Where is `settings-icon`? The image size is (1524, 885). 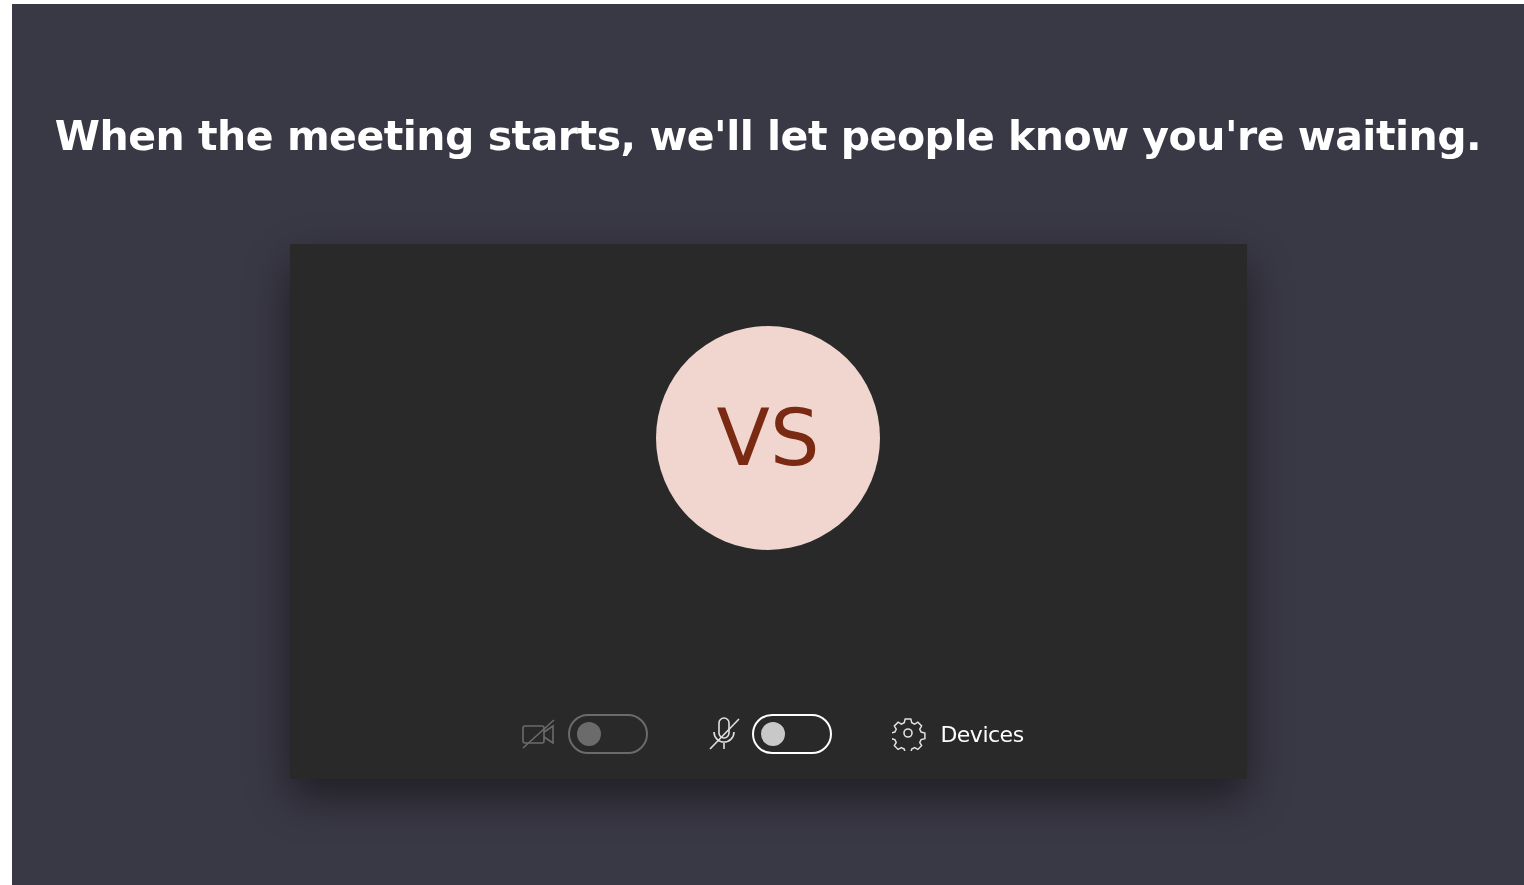
settings-icon is located at coordinates (909, 734).